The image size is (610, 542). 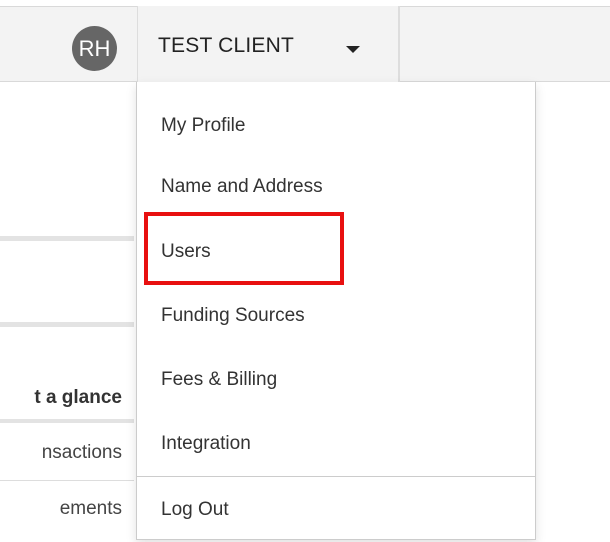 I want to click on caret-down-icon, so click(x=353, y=49).